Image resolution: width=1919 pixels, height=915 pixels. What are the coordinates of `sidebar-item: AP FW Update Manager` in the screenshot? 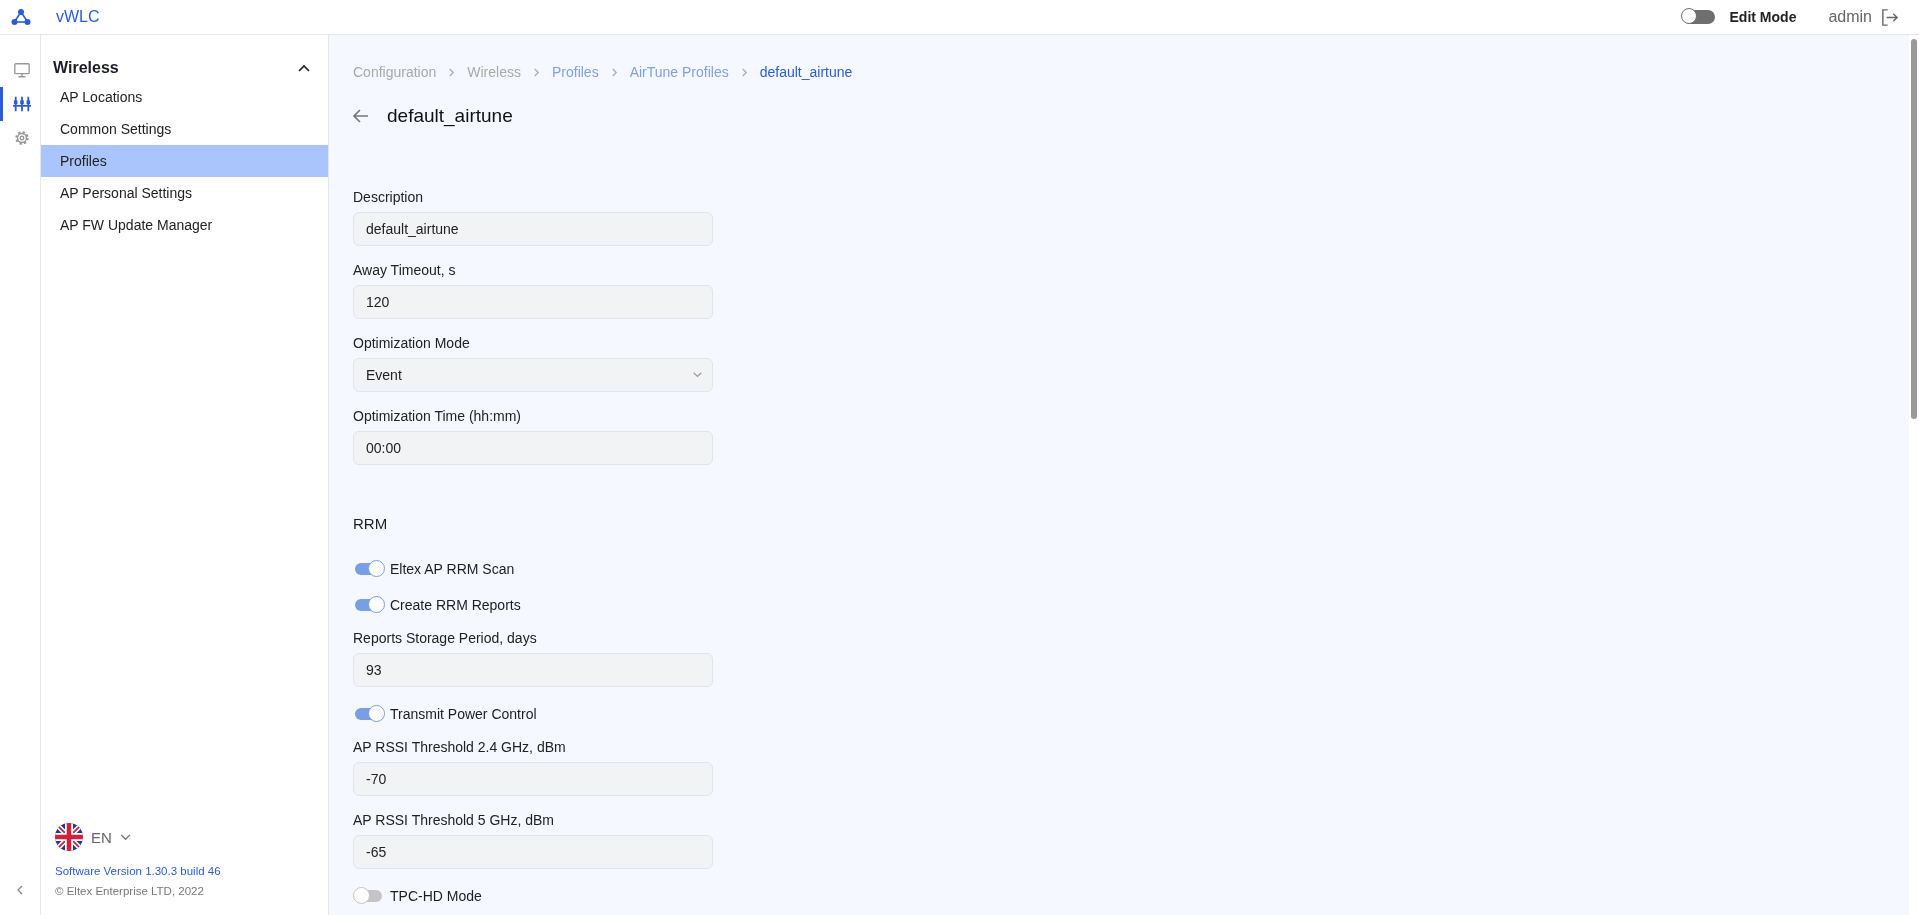 It's located at (184, 225).